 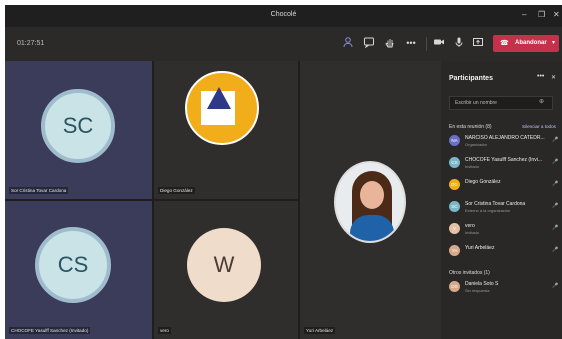 What do you see at coordinates (320, 330) in the screenshot?
I see `participant-name-tag: Yuri Arbeláez` at bounding box center [320, 330].